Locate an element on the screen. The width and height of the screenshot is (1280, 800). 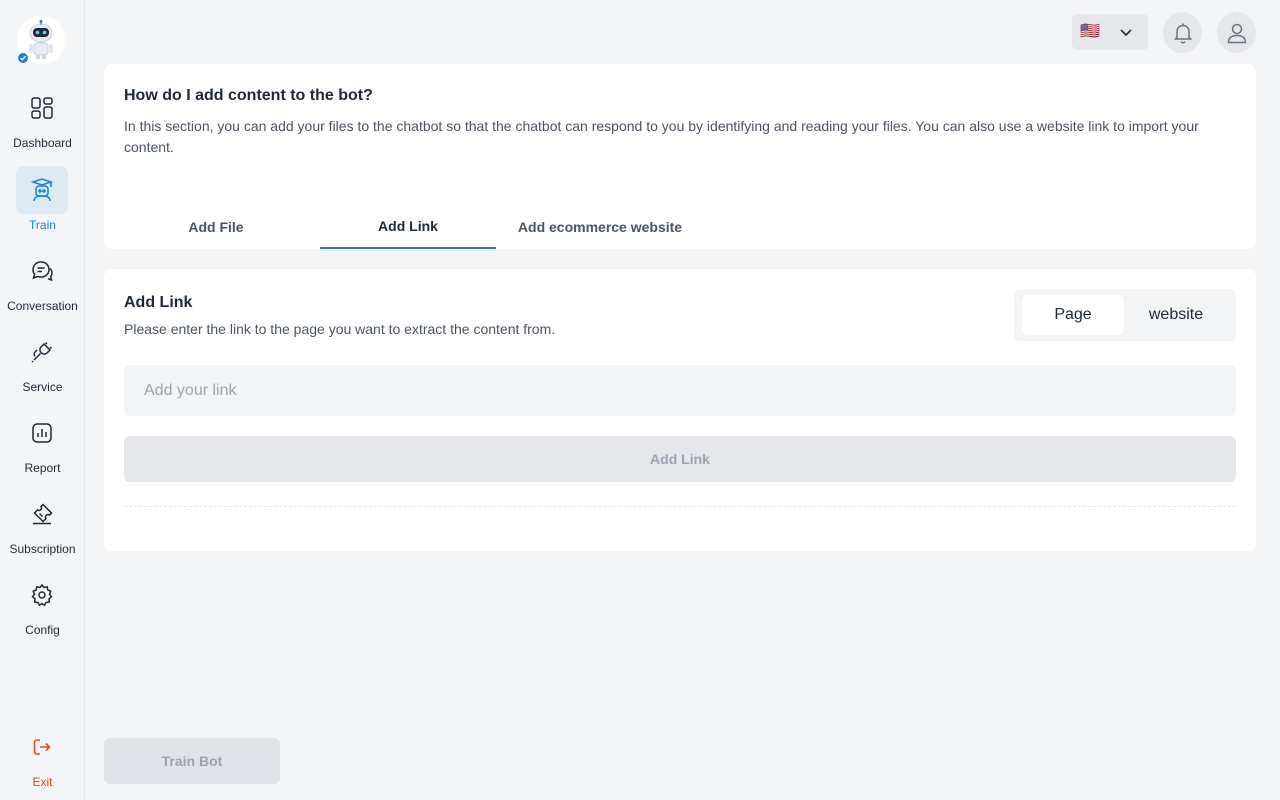
sidebar-item-config: Config is located at coordinates (42, 607).